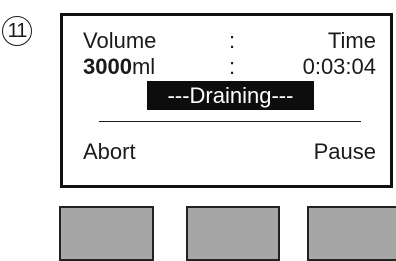 The width and height of the screenshot is (396, 261). I want to click on left-hardware-button, so click(106, 233).